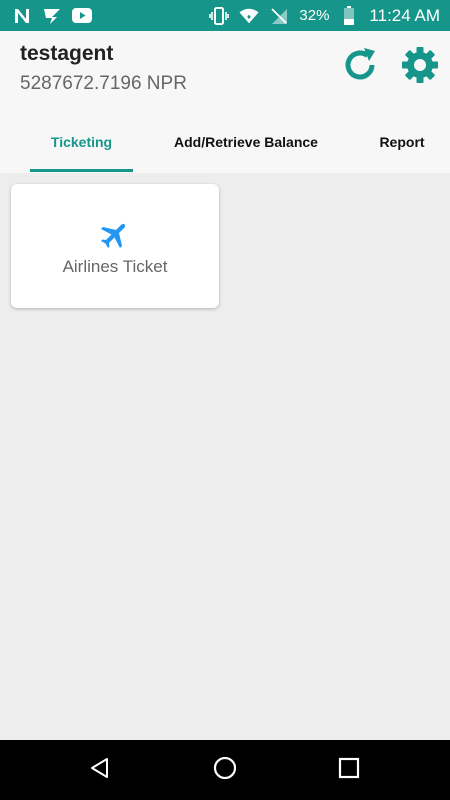 The height and width of the screenshot is (800, 450). I want to click on refresh-button, so click(360, 67).